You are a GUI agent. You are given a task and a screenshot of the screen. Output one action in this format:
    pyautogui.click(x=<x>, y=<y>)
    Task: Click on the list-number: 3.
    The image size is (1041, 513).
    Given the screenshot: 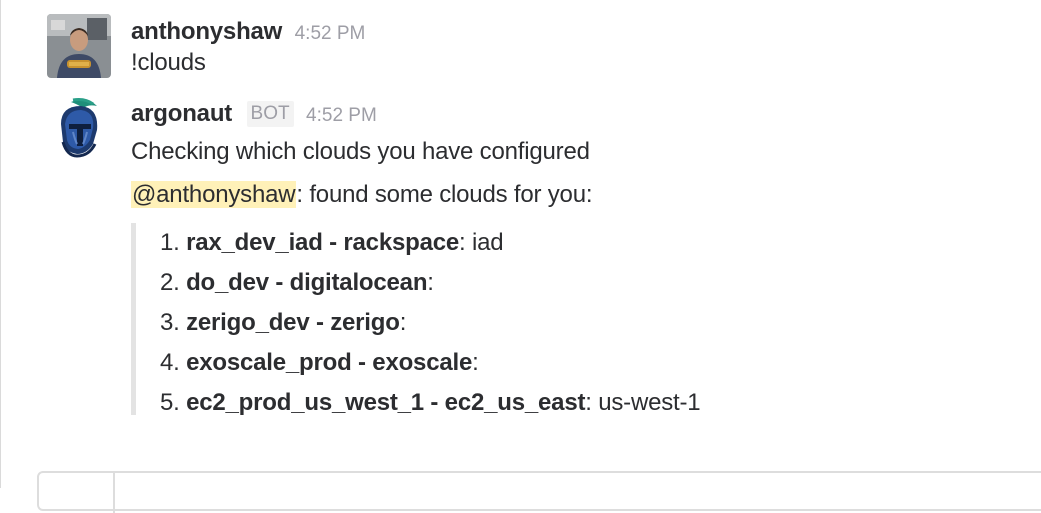 What is the action you would take?
    pyautogui.click(x=170, y=322)
    